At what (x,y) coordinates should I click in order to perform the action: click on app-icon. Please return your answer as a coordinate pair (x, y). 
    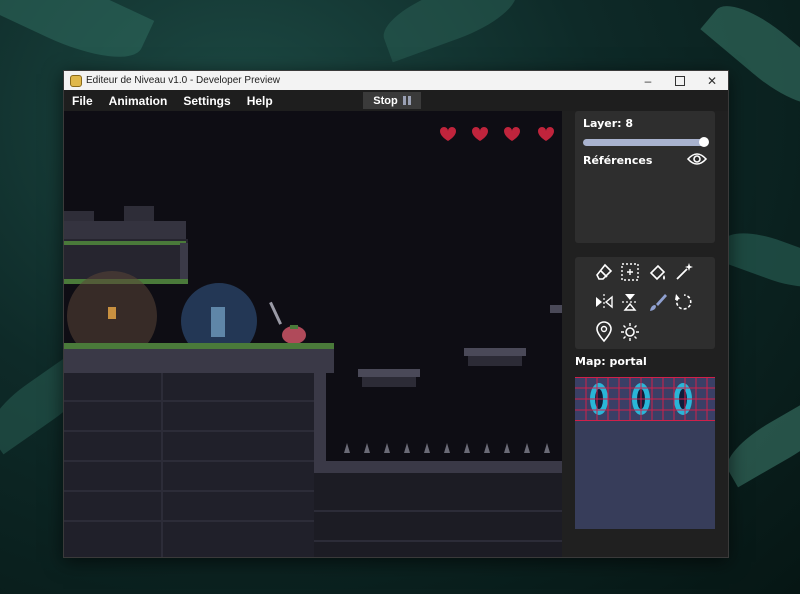
    Looking at the image, I should click on (76, 80).